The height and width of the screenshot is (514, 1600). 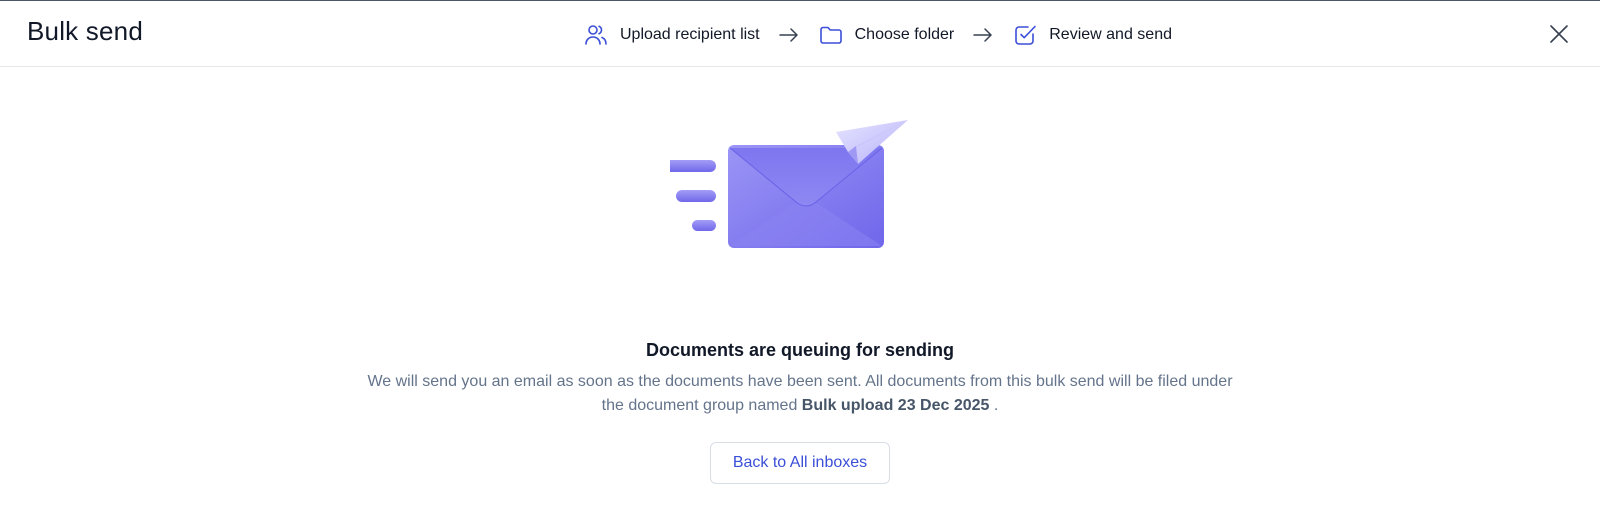 I want to click on description-end: ., so click(x=996, y=405).